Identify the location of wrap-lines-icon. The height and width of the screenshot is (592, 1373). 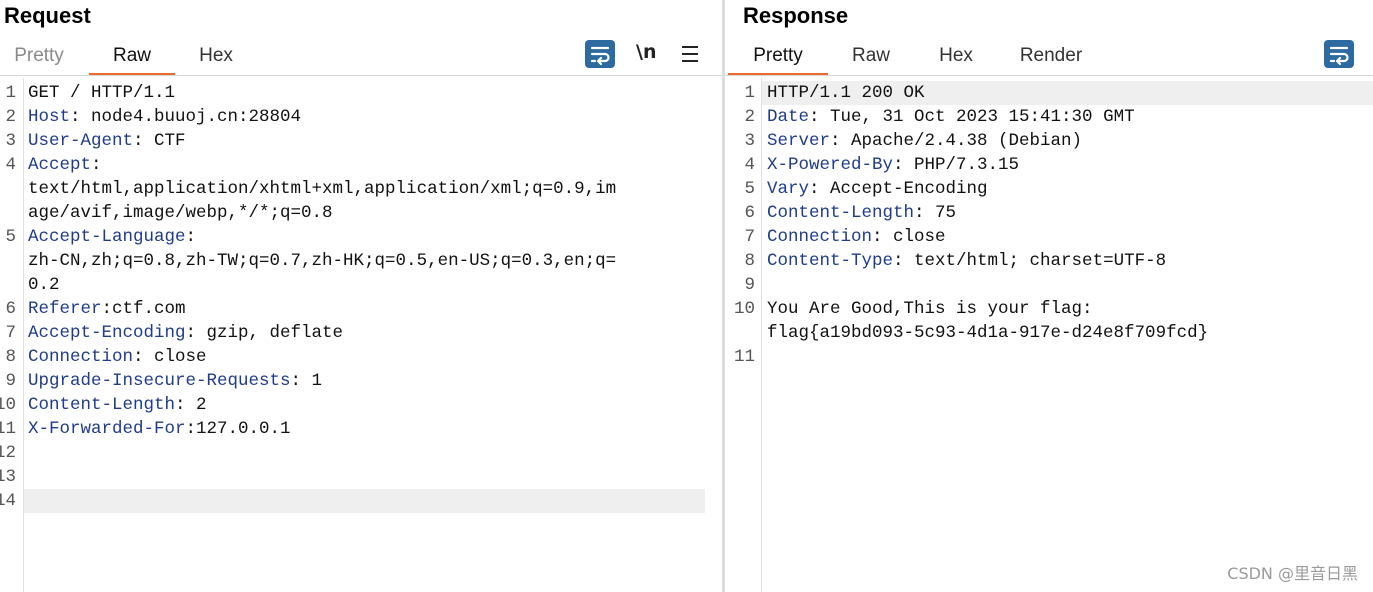
(600, 56).